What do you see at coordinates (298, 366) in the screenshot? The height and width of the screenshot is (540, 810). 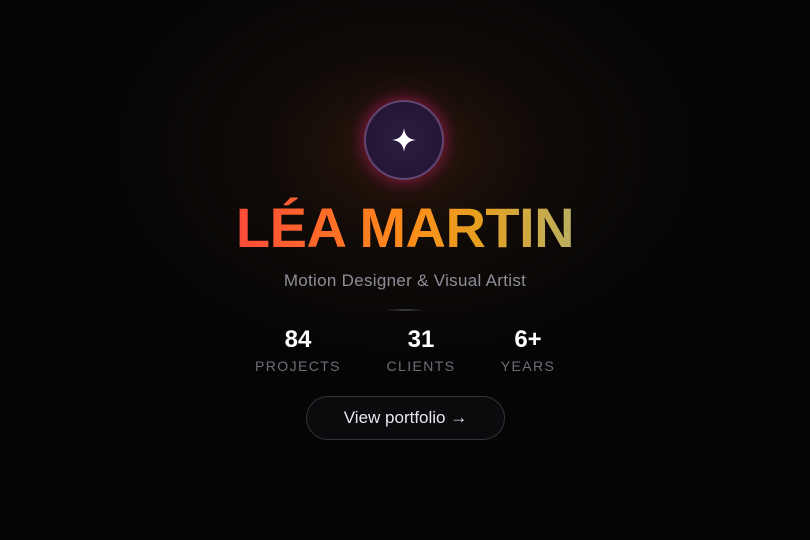 I see `stat-projects-label: PROJECTS` at bounding box center [298, 366].